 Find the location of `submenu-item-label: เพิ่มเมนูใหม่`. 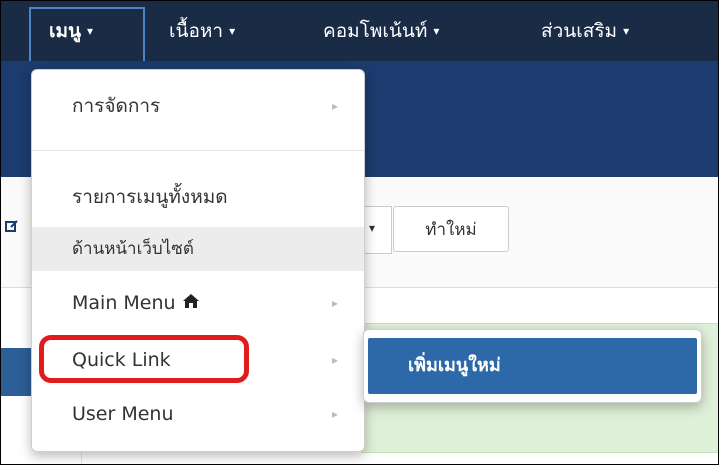

submenu-item-label: เพิ่มเมนูใหม่ is located at coordinates (454, 365).